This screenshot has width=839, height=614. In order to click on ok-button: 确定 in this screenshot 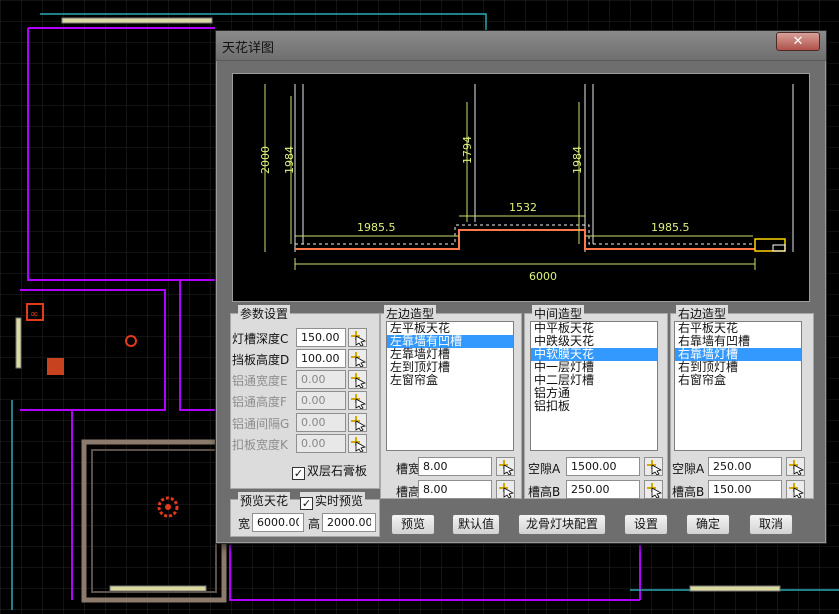, I will do `click(708, 524)`.